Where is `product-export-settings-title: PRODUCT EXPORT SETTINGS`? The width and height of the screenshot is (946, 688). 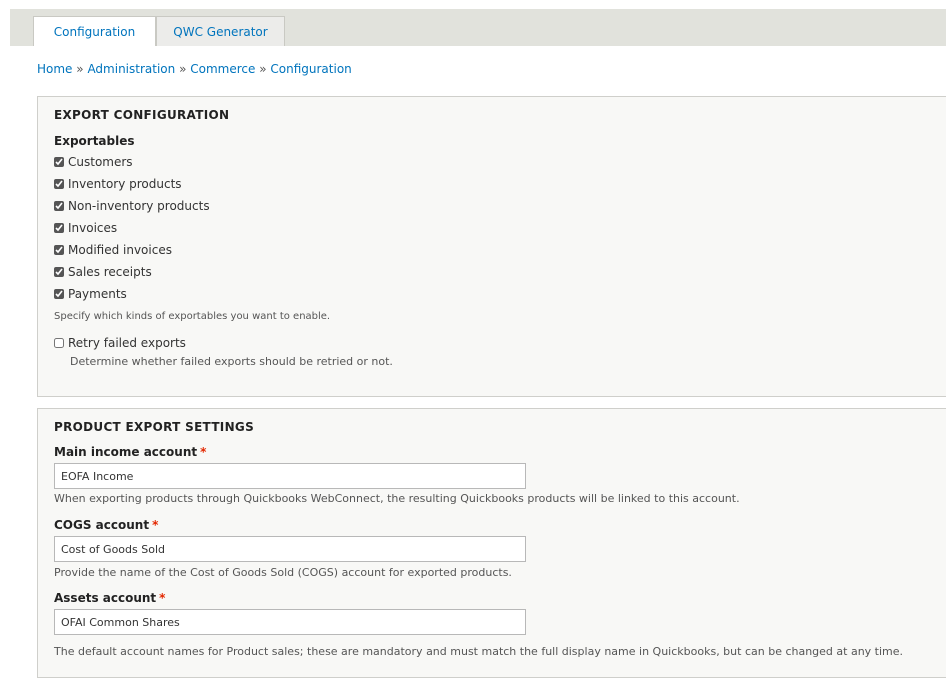
product-export-settings-title: PRODUCT EXPORT SETTINGS is located at coordinates (154, 427).